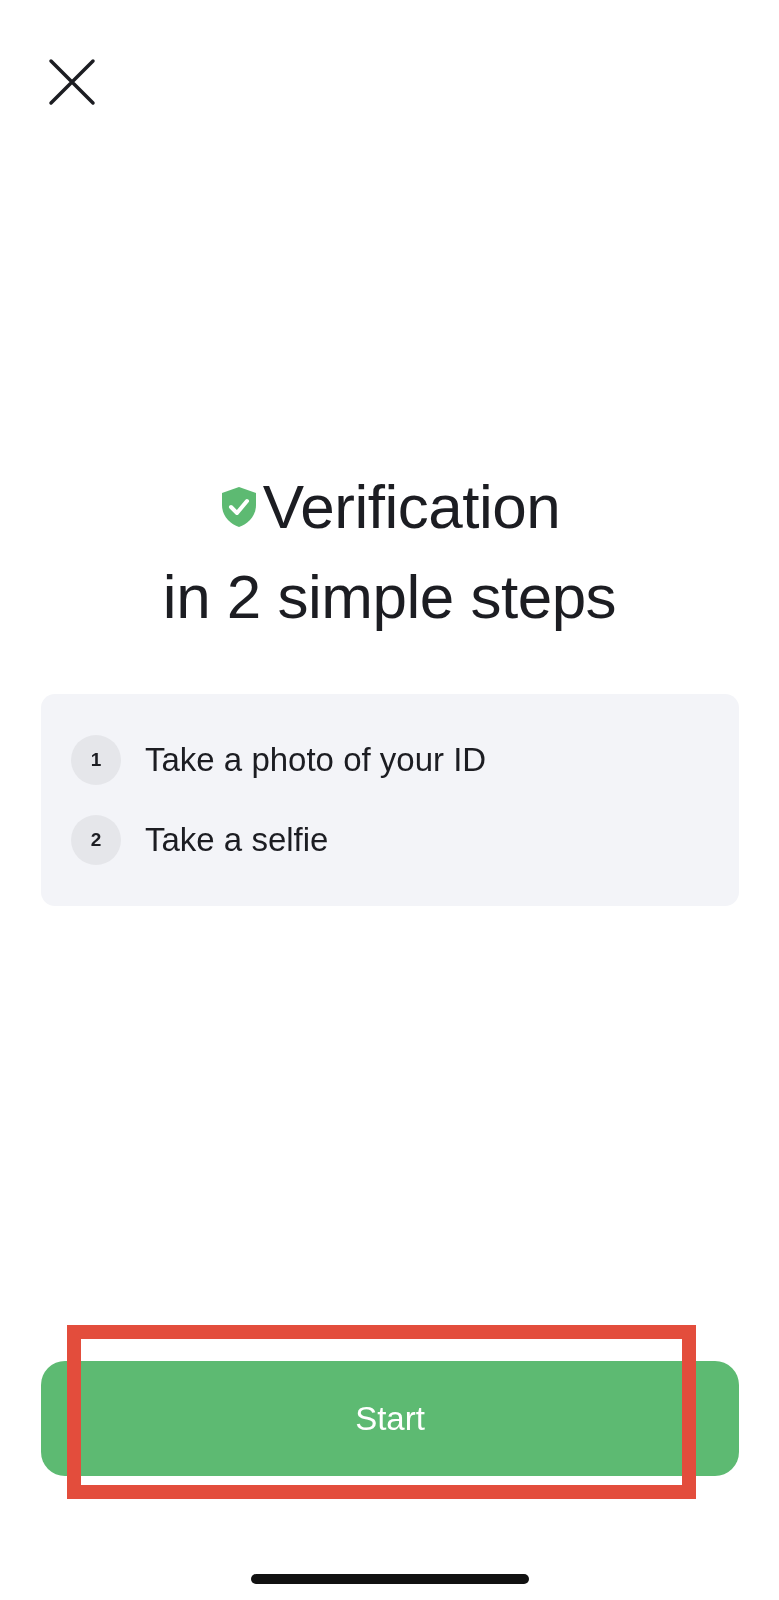 The image size is (779, 1600). Describe the element at coordinates (96, 760) in the screenshot. I see `step-number: 1` at that location.